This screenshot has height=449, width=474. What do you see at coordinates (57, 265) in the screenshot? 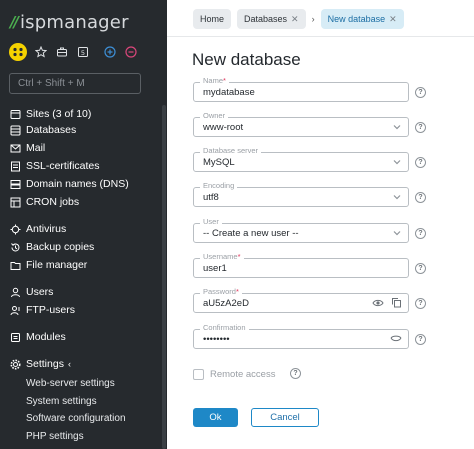
I see `sidebar-item-label: File manager` at bounding box center [57, 265].